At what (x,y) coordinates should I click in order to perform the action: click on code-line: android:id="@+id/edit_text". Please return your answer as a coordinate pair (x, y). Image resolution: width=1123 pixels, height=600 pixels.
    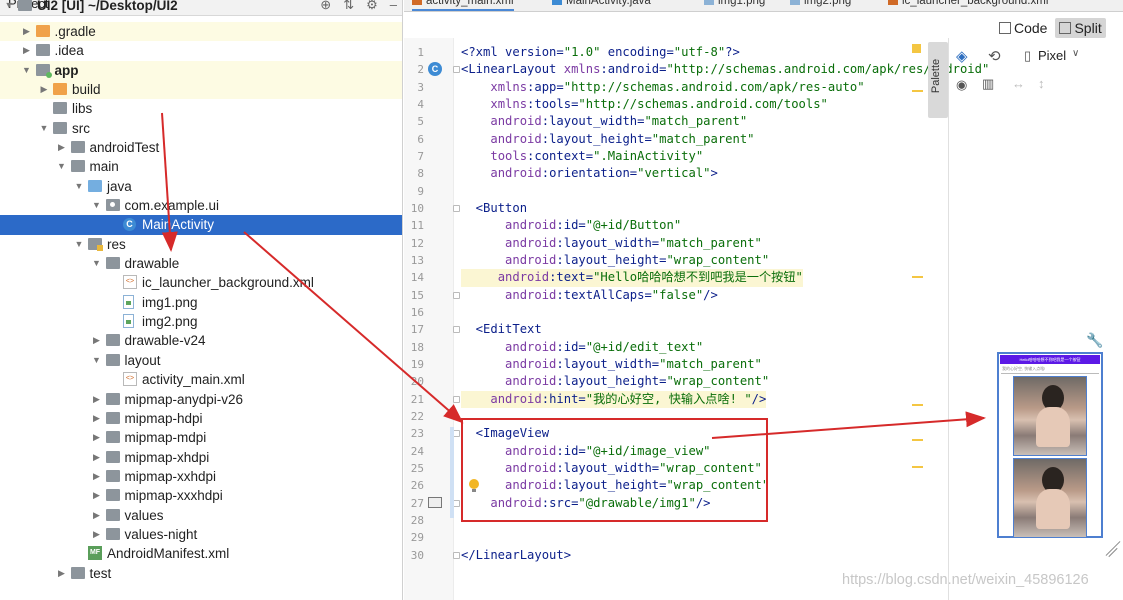
    Looking at the image, I should click on (582, 347).